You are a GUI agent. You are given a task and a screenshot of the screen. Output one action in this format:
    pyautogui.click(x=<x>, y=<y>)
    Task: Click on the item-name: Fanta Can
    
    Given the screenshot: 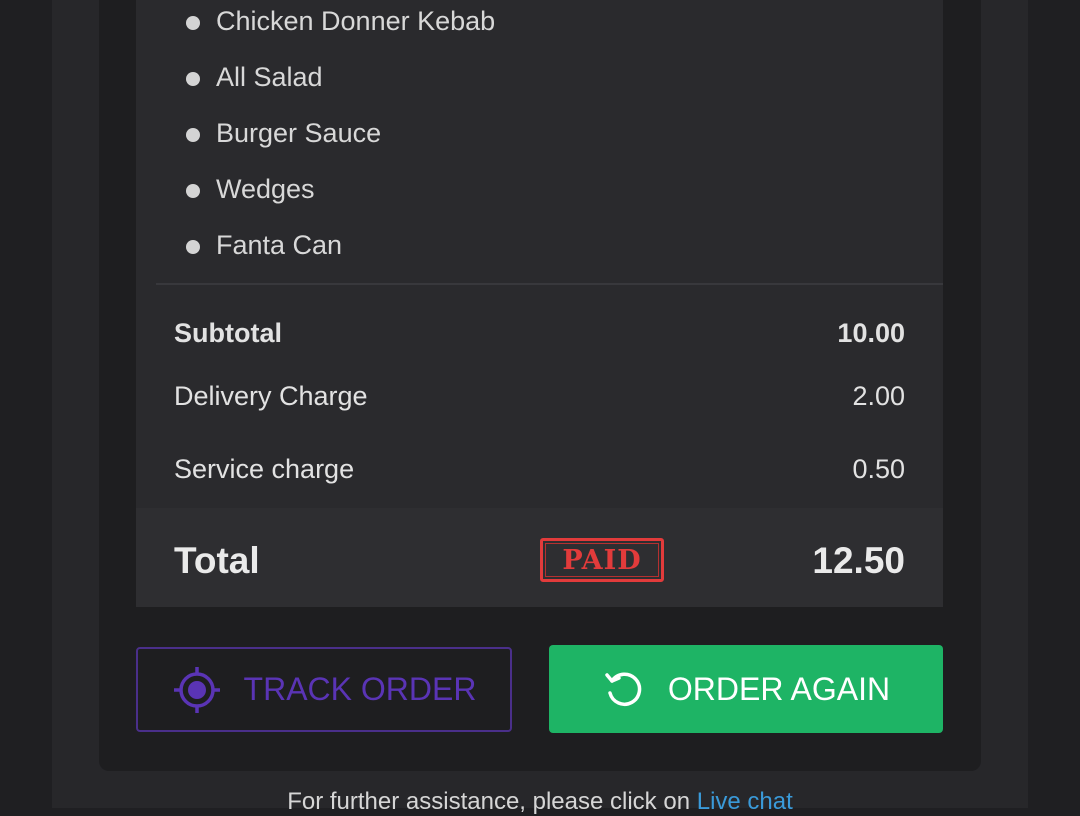 What is the action you would take?
    pyautogui.click(x=279, y=244)
    